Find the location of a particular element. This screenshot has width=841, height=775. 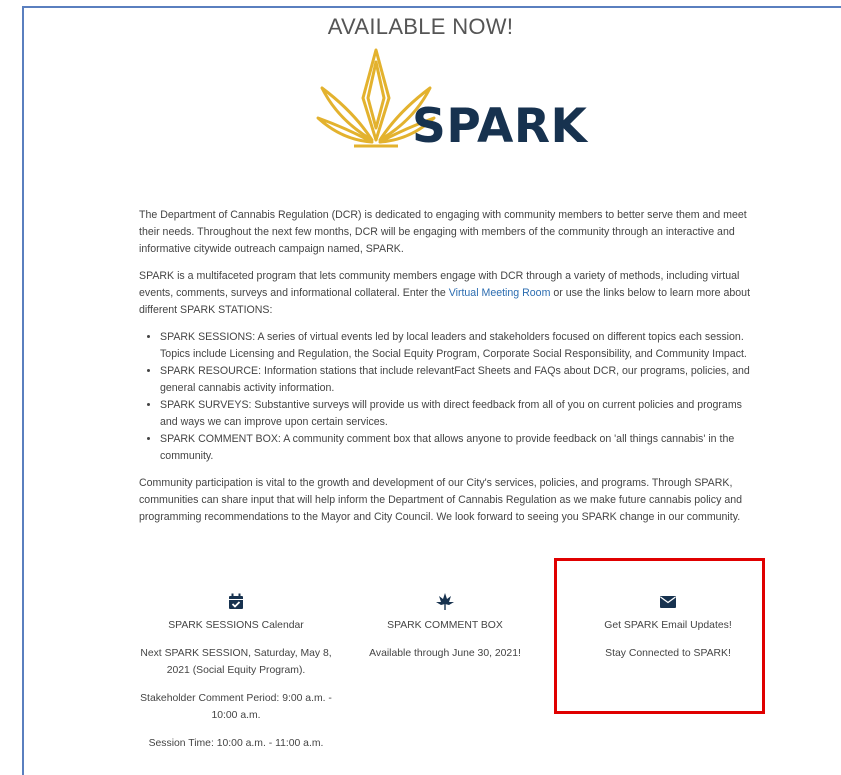

comment-box-link: SPARK COMMENT BOX is located at coordinates (445, 625).